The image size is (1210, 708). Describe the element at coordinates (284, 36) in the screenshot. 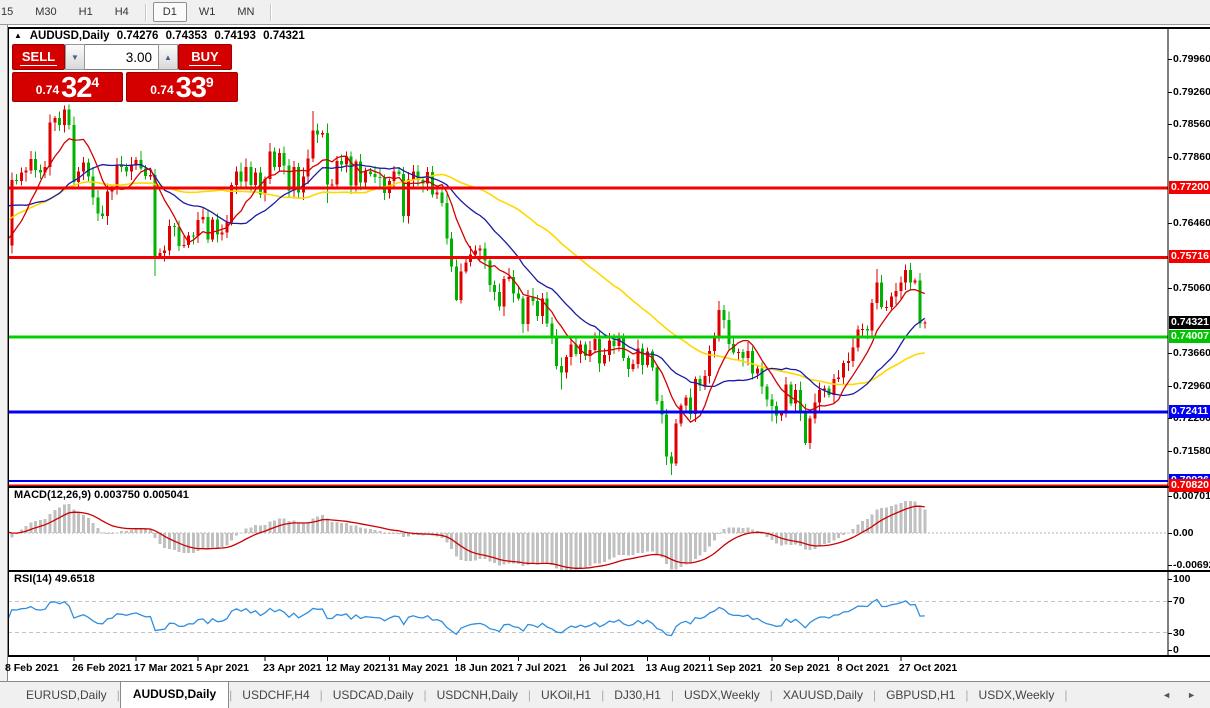

I see `ohlc-close: 0.74321` at that location.